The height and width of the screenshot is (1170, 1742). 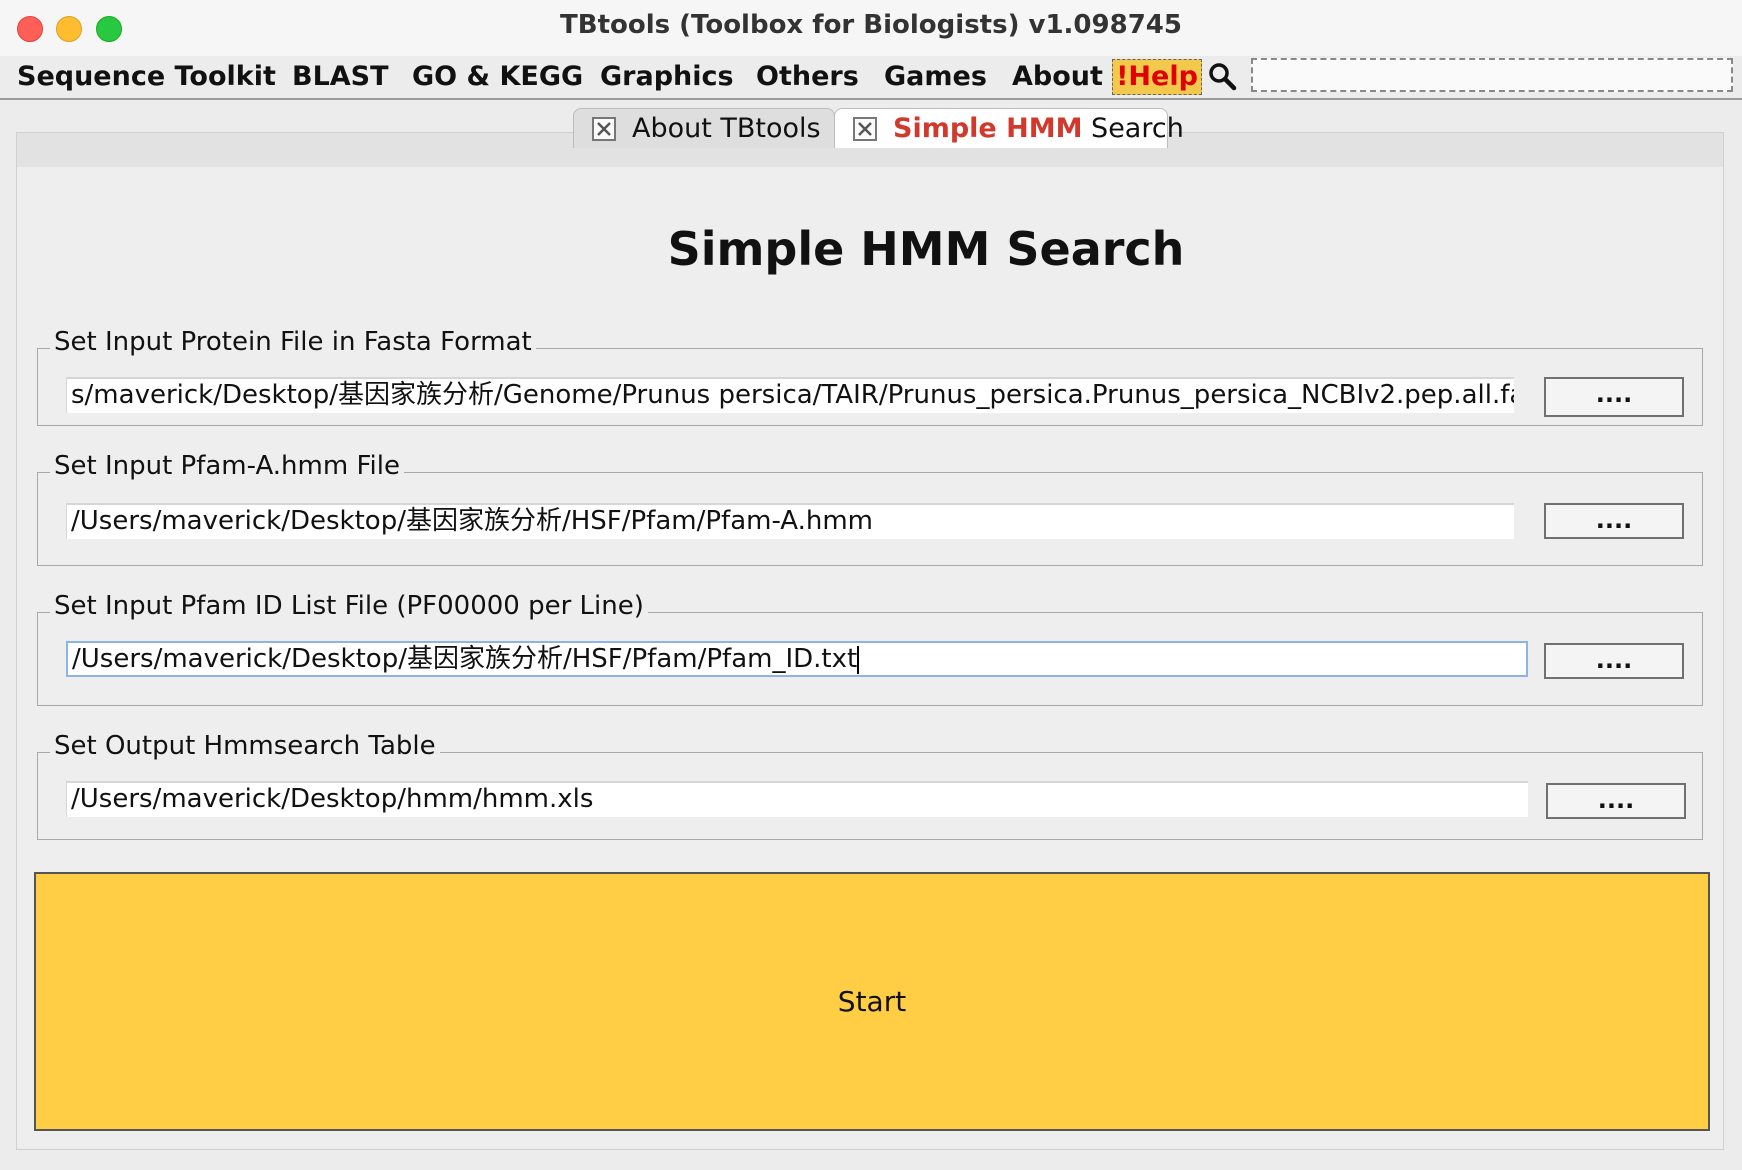 What do you see at coordinates (1492, 75) in the screenshot?
I see `search-input` at bounding box center [1492, 75].